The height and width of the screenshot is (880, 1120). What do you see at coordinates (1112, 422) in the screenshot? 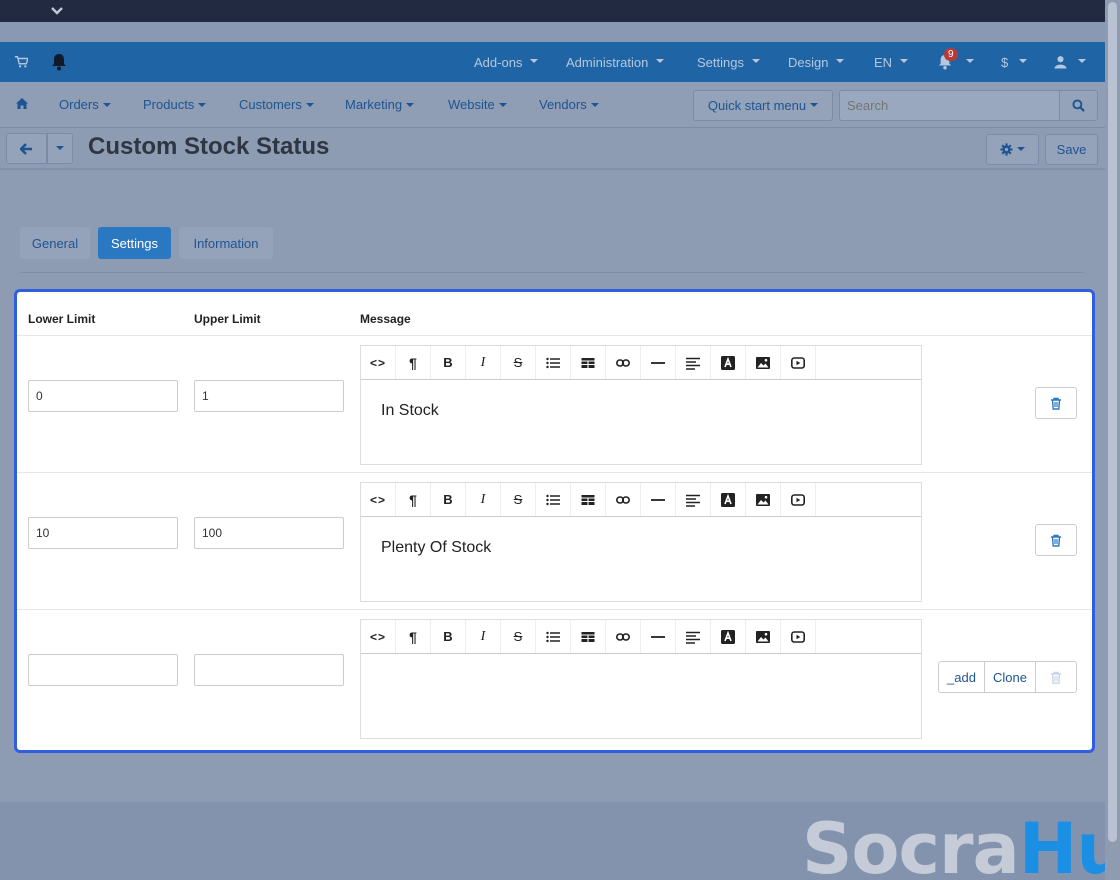
I see `scrollbar-thumb` at bounding box center [1112, 422].